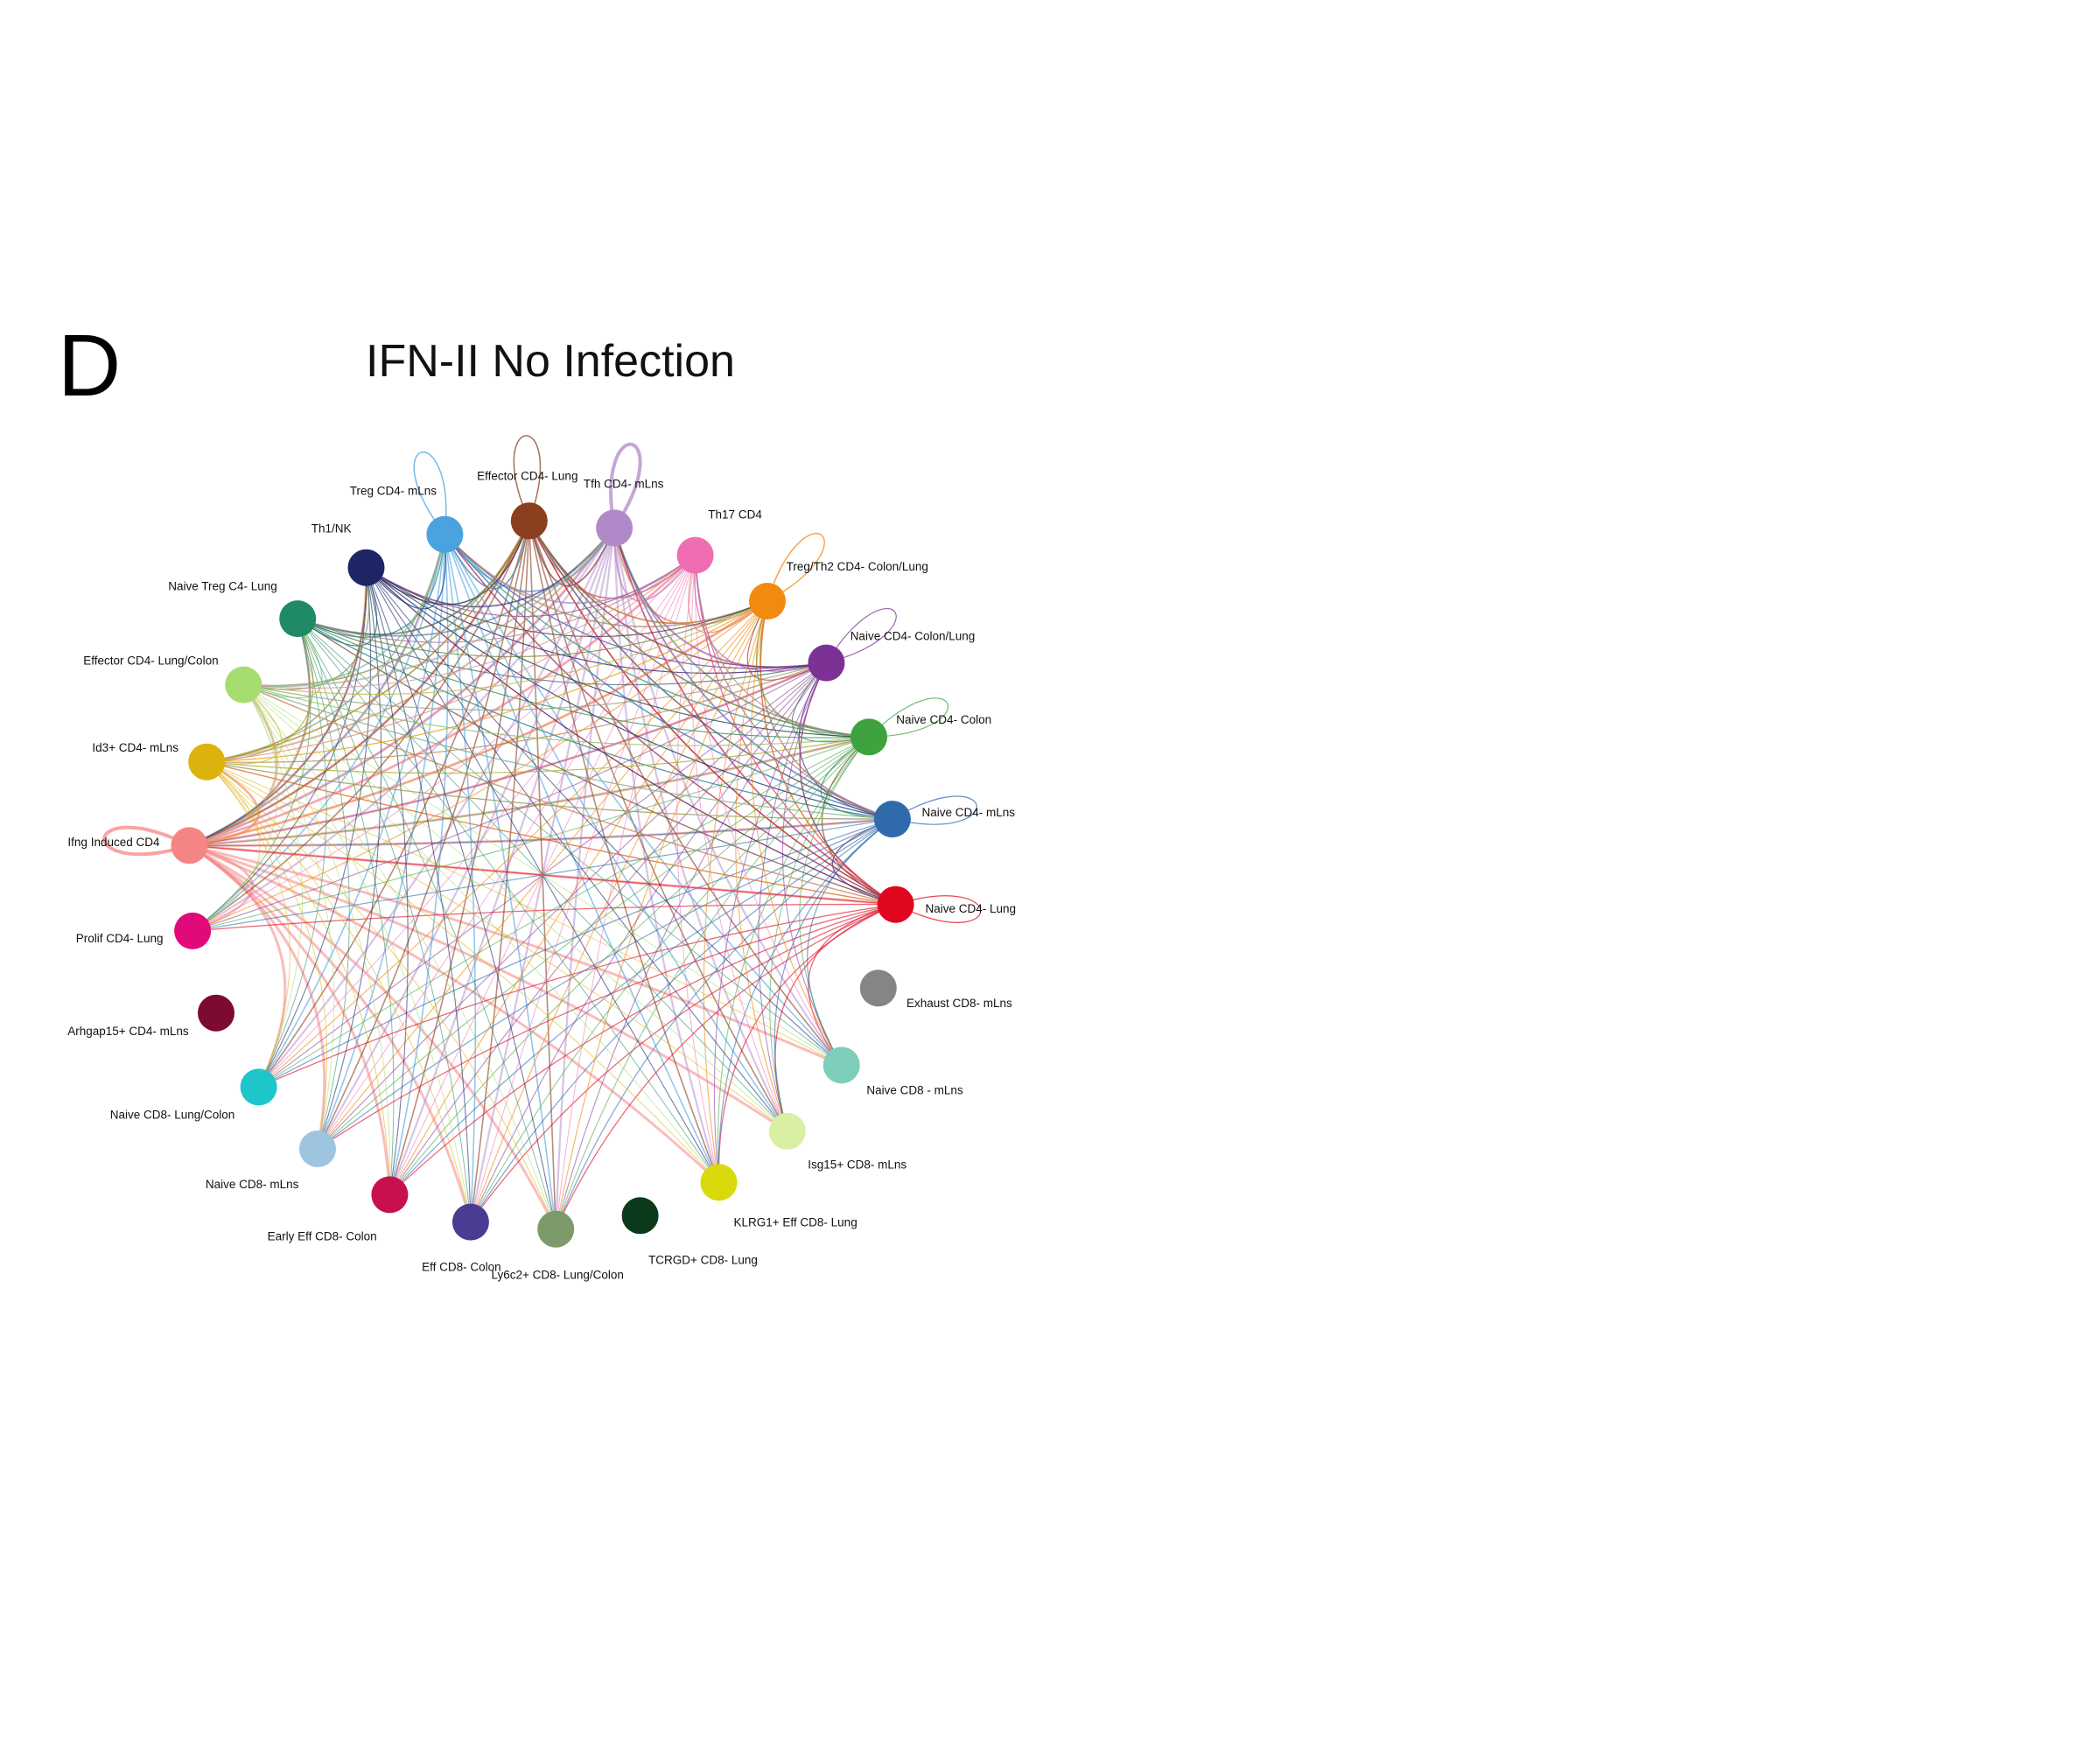  Describe the element at coordinates (207, 761) in the screenshot. I see `node-id3_cd4_mlns` at that location.